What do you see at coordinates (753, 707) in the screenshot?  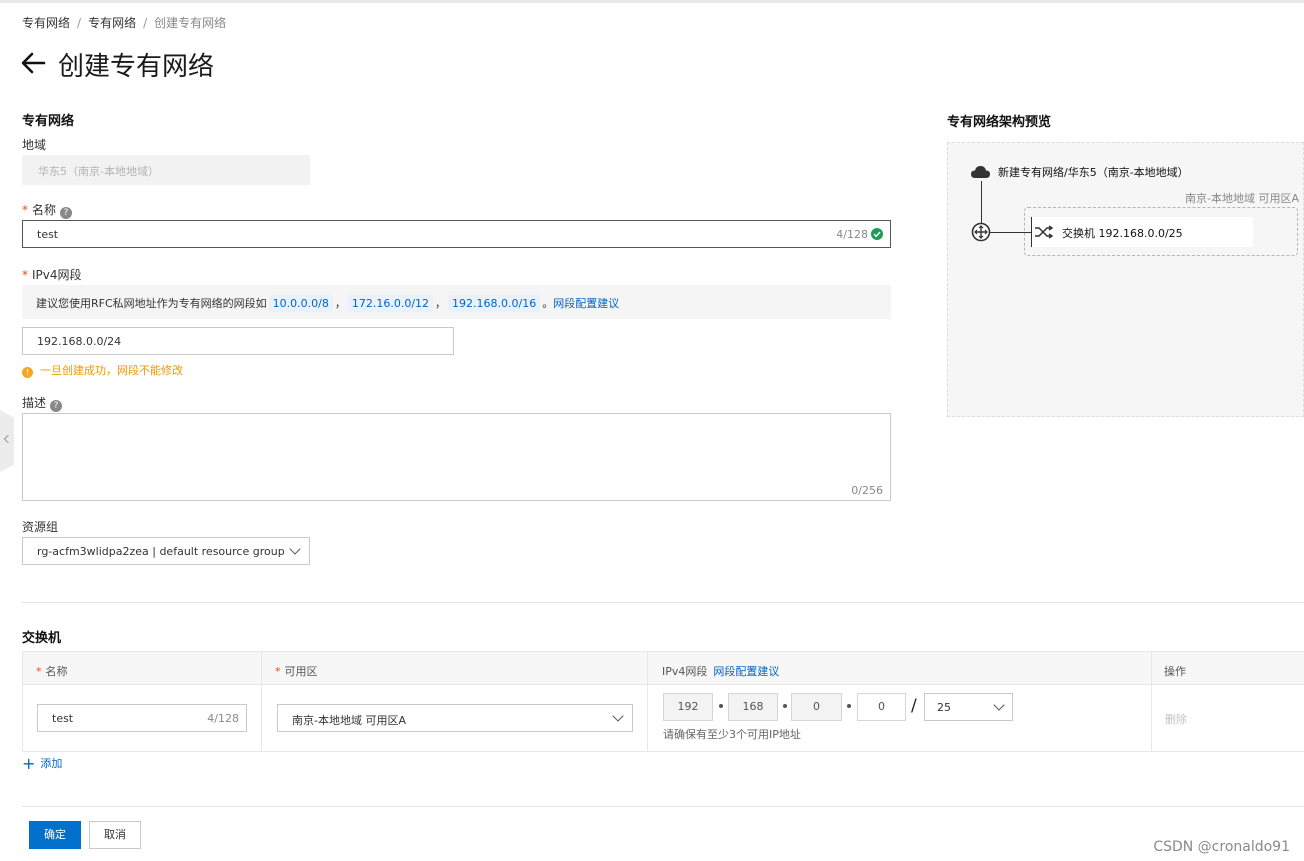 I see `ip-octet-2: 168` at bounding box center [753, 707].